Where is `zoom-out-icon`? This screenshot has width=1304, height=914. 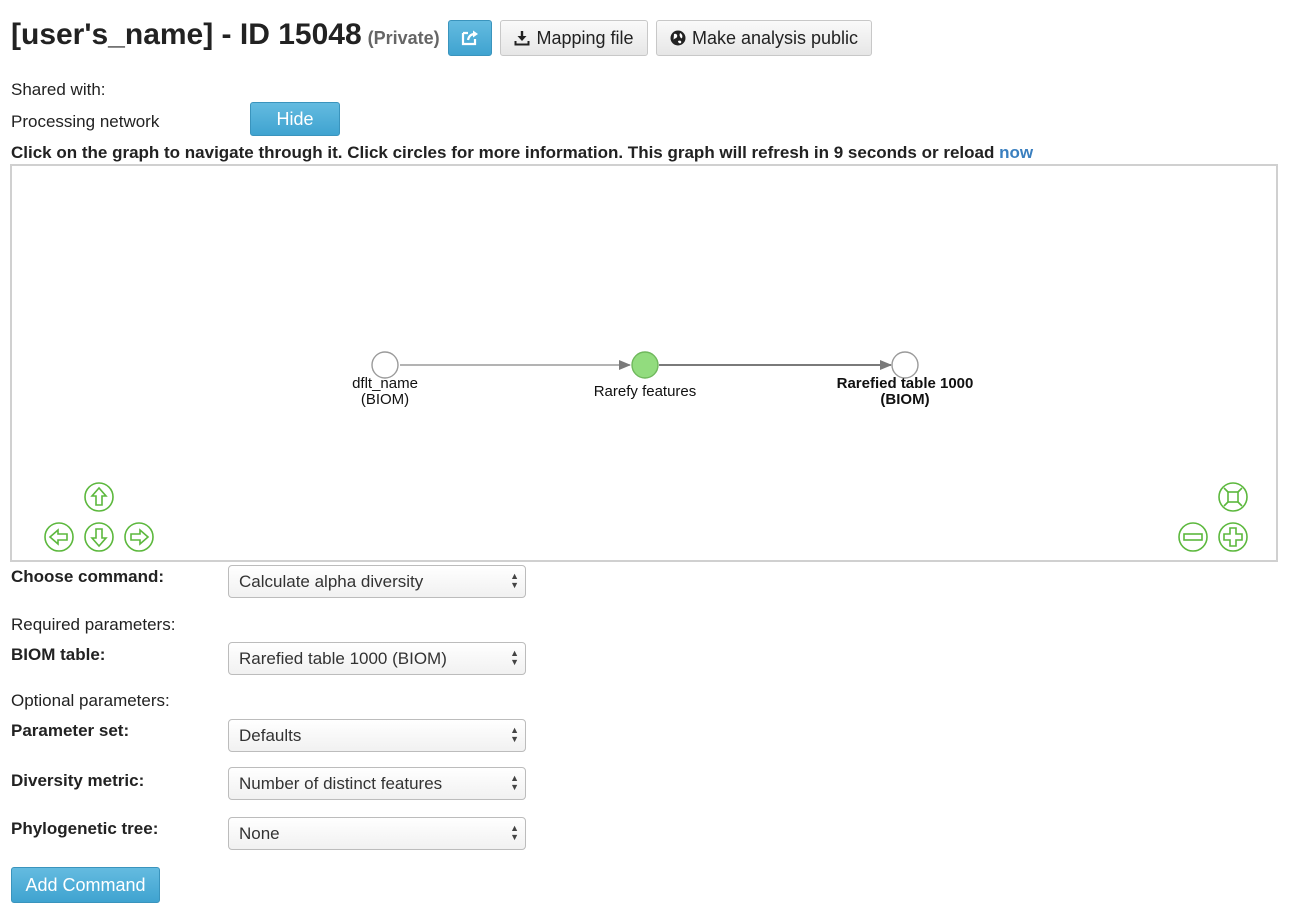
zoom-out-icon is located at coordinates (1193, 537).